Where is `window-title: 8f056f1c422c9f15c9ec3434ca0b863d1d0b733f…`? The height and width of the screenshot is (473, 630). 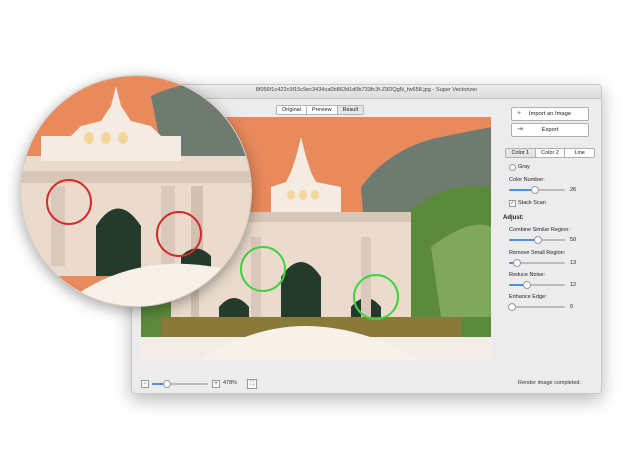 window-title: 8f056f1c422c9f15c9ec3434ca0b863d1d0b733f… is located at coordinates (366, 90).